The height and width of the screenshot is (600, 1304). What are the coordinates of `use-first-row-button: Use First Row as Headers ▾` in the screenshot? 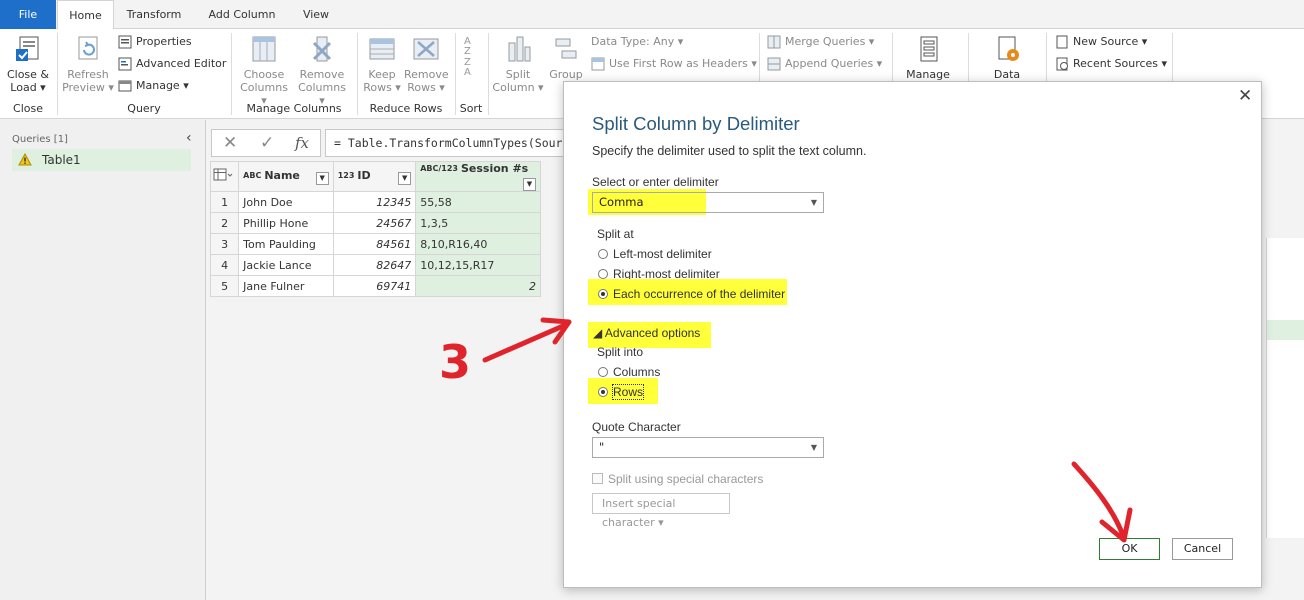 It's located at (674, 64).